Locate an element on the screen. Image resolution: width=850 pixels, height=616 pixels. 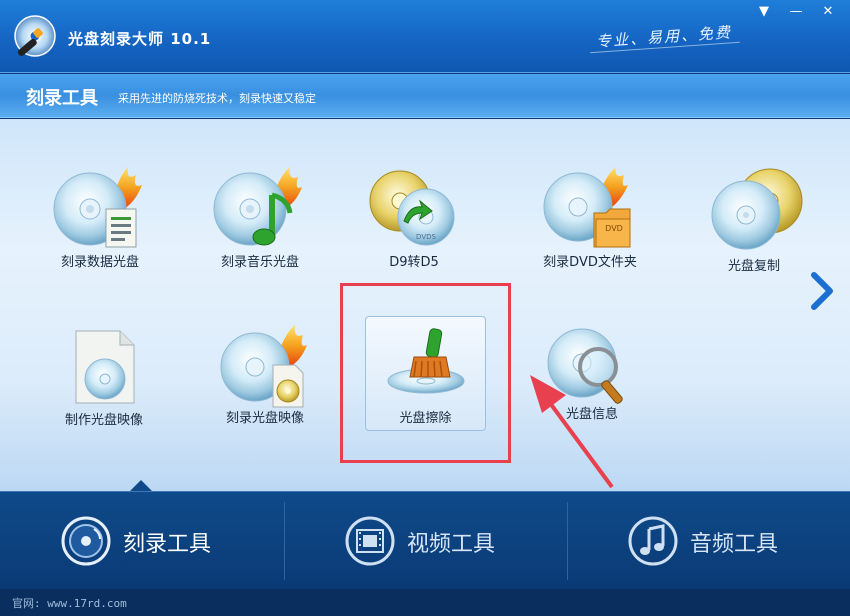
tool-disc-copy: 光盘复制 is located at coordinates (754, 224).